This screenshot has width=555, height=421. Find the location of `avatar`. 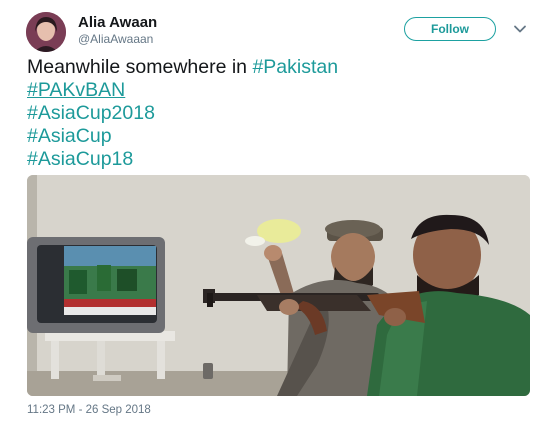

avatar is located at coordinates (46, 32).